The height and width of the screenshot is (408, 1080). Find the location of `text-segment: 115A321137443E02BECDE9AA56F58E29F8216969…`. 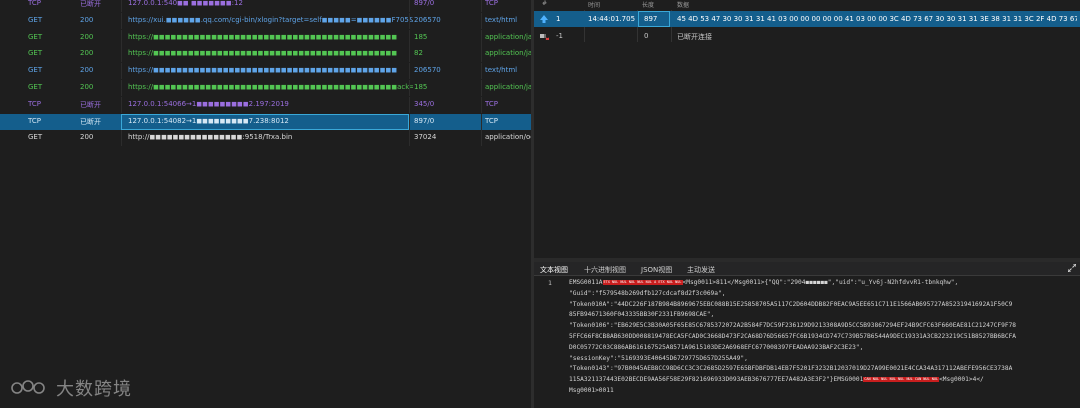

text-segment: 115A321137443E02BECDE9AA56F58E29F8216969… is located at coordinates (716, 380).